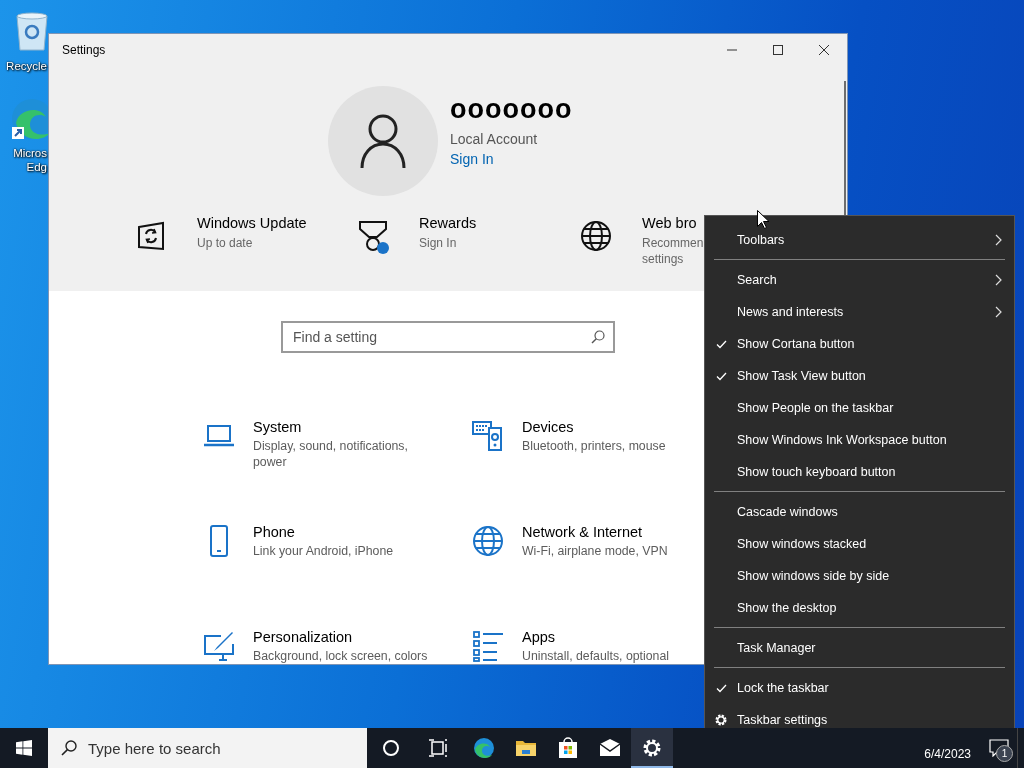 The width and height of the screenshot is (1024, 768). What do you see at coordinates (225, 243) in the screenshot?
I see `quick-link-status: Up to date` at bounding box center [225, 243].